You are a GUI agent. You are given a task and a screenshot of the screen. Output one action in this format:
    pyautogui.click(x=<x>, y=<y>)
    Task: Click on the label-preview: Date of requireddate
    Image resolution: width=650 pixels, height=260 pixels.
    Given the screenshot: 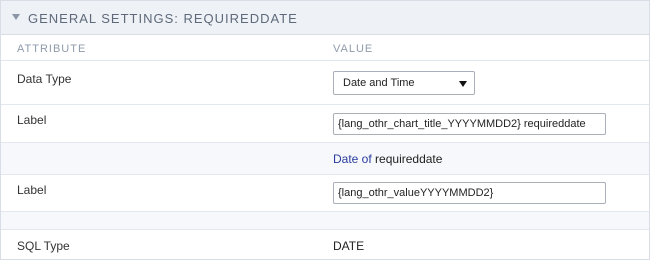 What is the action you would take?
    pyautogui.click(x=387, y=159)
    